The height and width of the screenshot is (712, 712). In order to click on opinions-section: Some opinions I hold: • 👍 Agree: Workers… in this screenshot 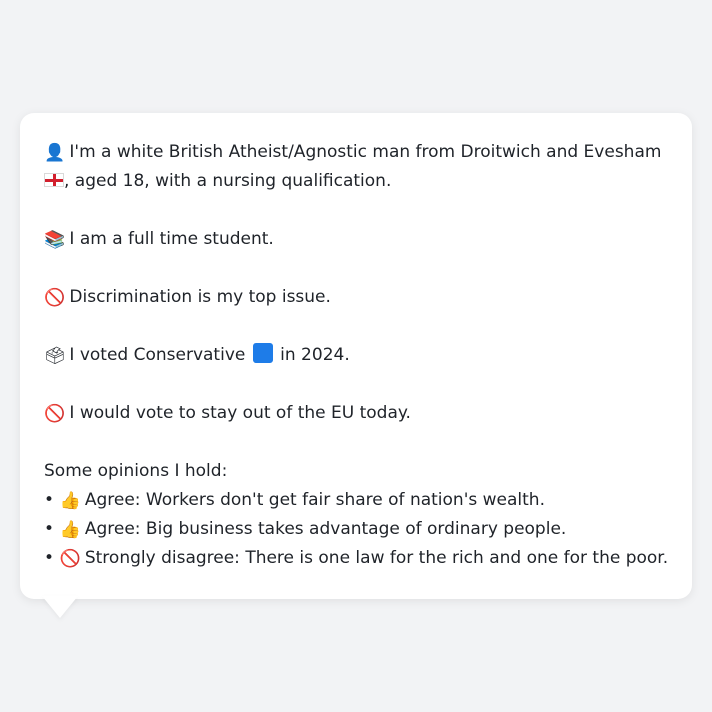, I will do `click(356, 515)`.